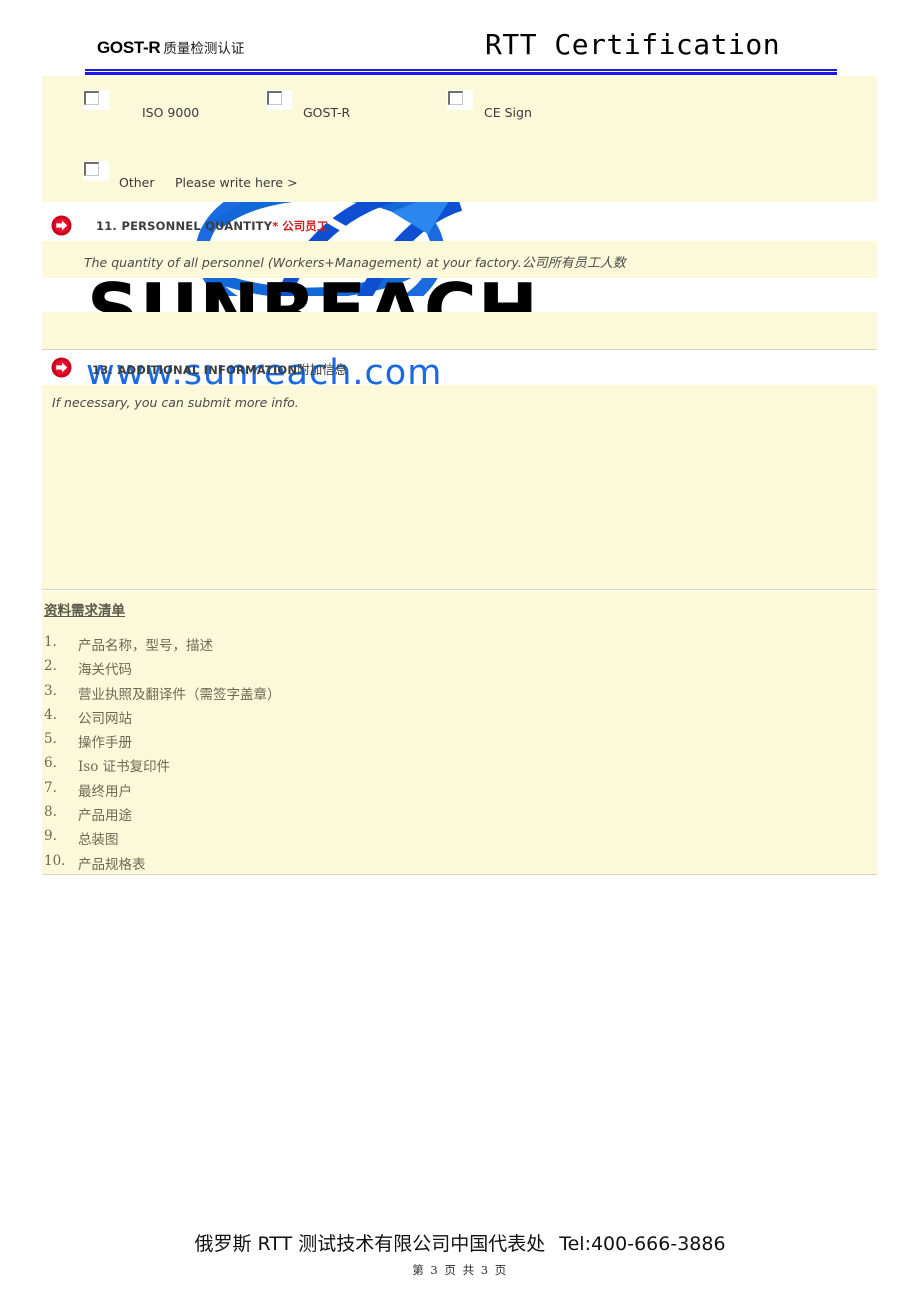  Describe the element at coordinates (294, 816) in the screenshot. I see `list-item: 8. 产品用途` at that location.